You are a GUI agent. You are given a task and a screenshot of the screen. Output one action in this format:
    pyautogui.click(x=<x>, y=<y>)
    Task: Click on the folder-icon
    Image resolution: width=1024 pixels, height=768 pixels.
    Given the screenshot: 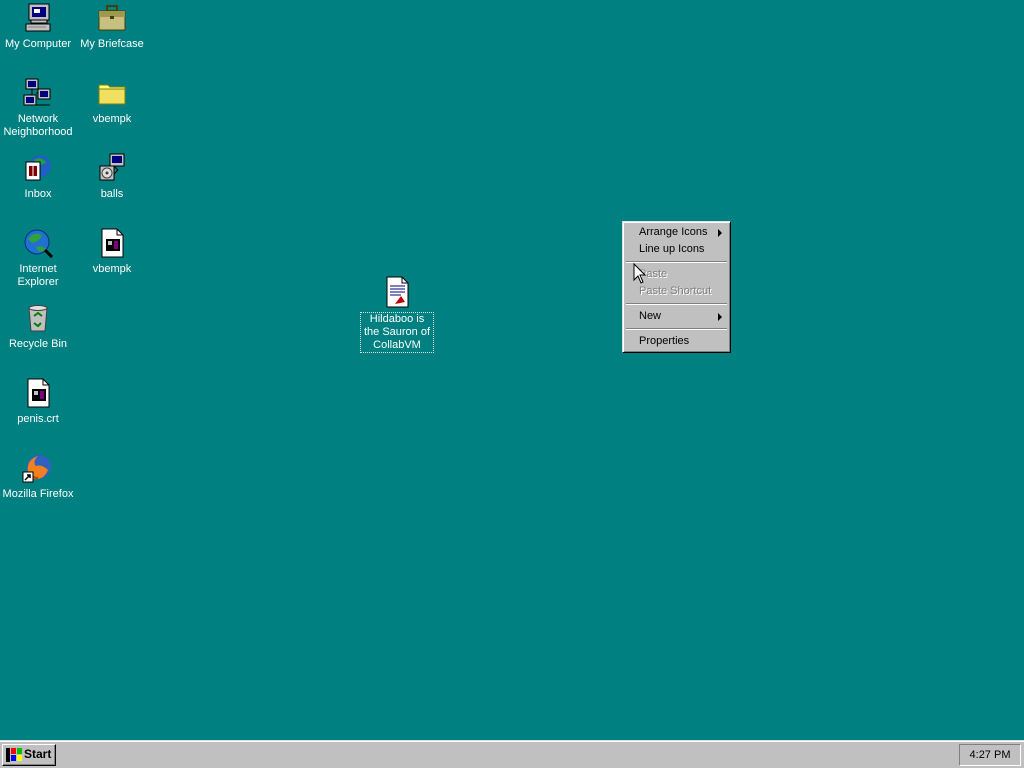 What is the action you would take?
    pyautogui.click(x=112, y=93)
    